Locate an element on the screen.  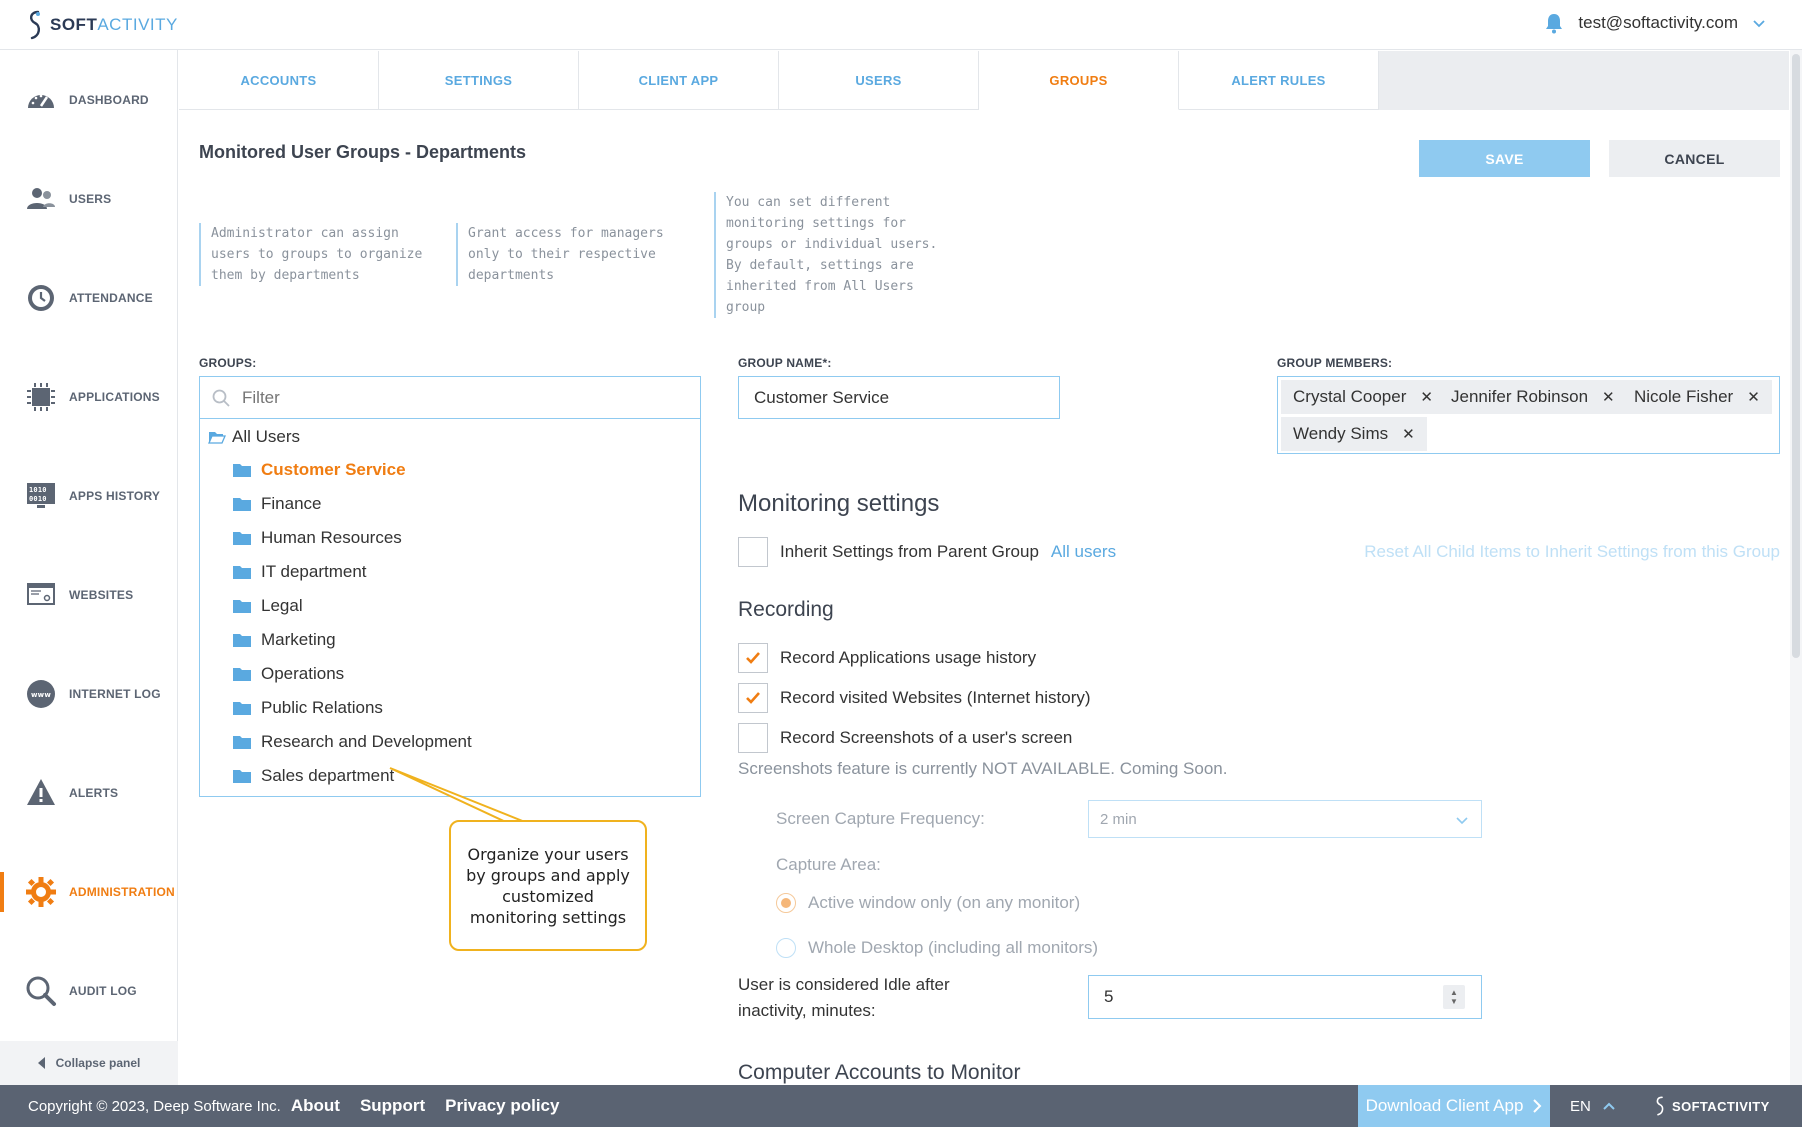
sidebar-item-apps-history: 1010 0010 APPS HISTORY is located at coordinates (89, 495).